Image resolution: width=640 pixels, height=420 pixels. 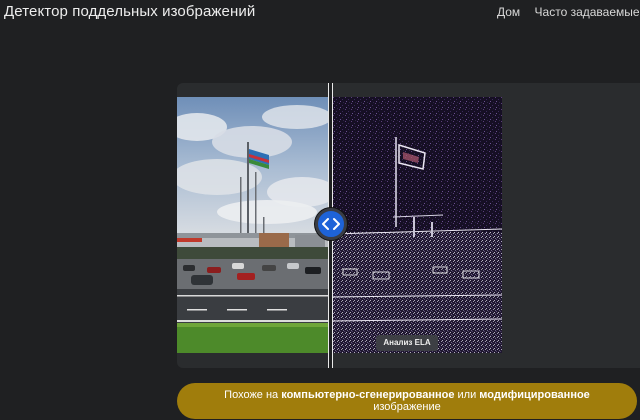 What do you see at coordinates (508, 12) in the screenshot?
I see `nav-home-link: Дом` at bounding box center [508, 12].